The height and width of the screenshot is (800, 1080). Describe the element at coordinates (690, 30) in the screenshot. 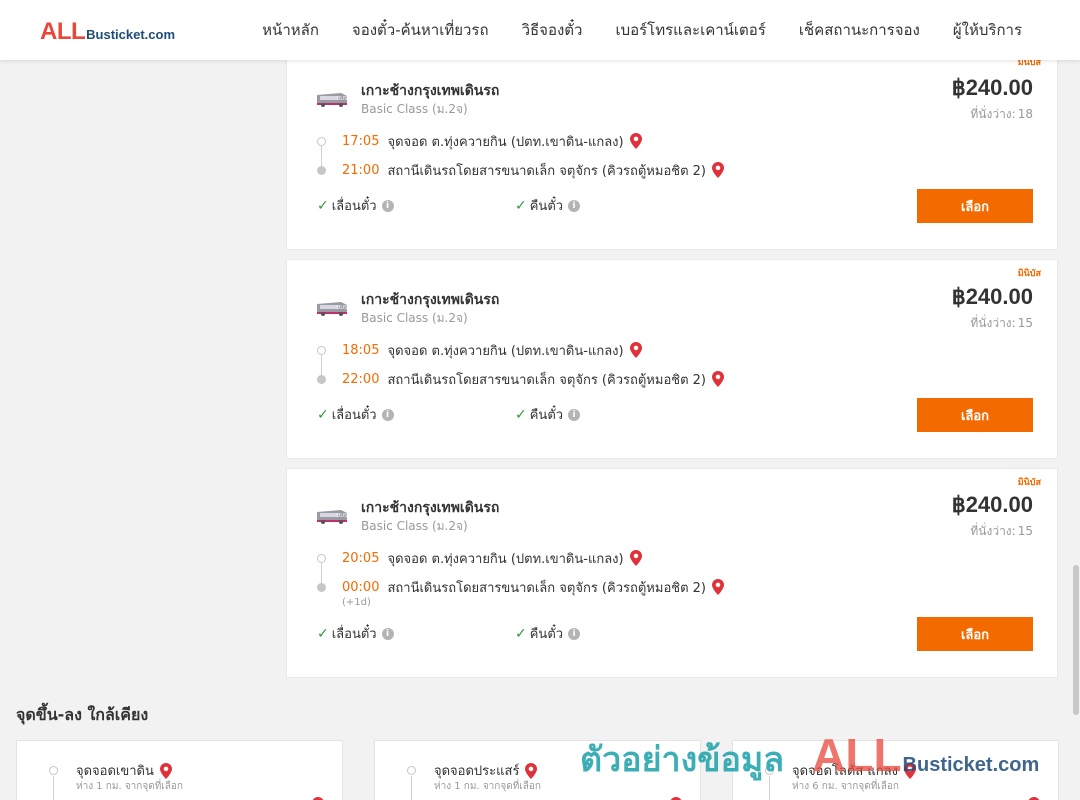

I see `nav-phone-counter: เบอร์โทรและเคาน์เตอร์` at that location.